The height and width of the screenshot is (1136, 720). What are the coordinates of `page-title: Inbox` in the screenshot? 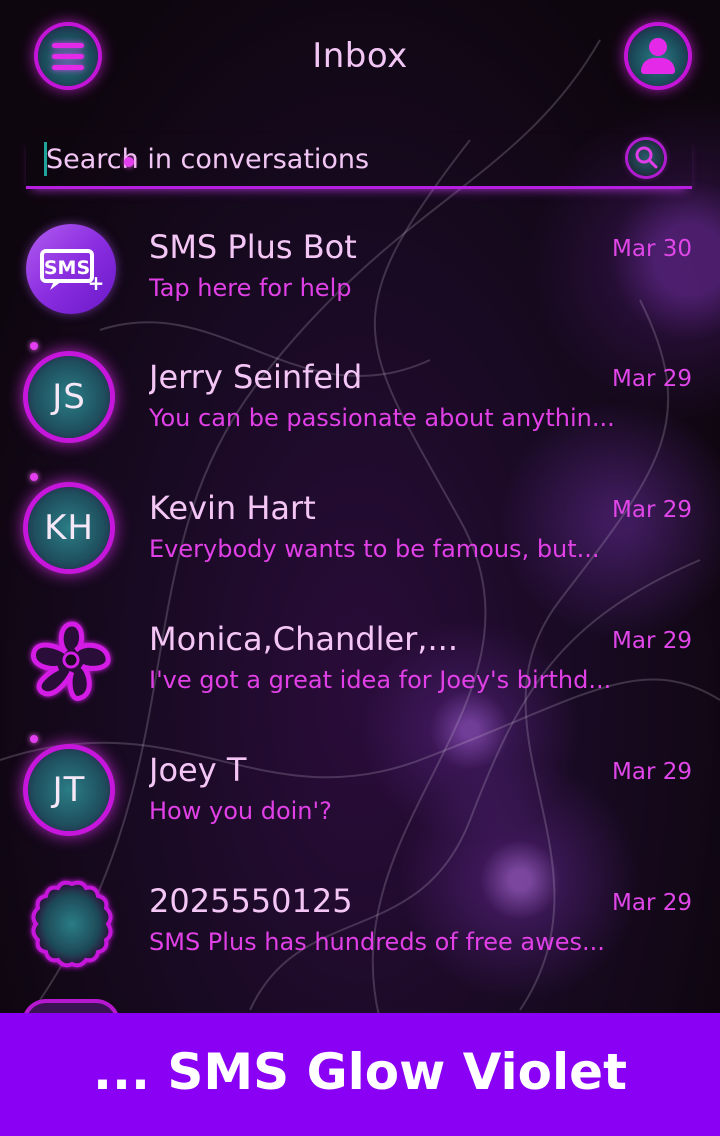 It's located at (360, 56).